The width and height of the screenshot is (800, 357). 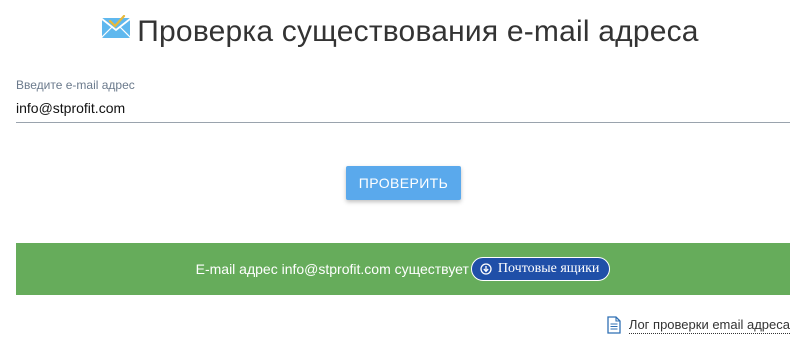 I want to click on circle-arrow-down-icon, so click(x=486, y=269).